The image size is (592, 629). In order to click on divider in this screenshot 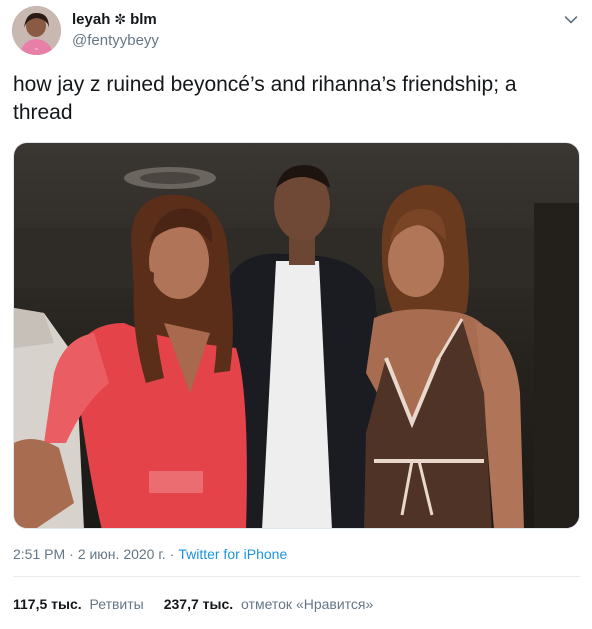, I will do `click(296, 576)`.